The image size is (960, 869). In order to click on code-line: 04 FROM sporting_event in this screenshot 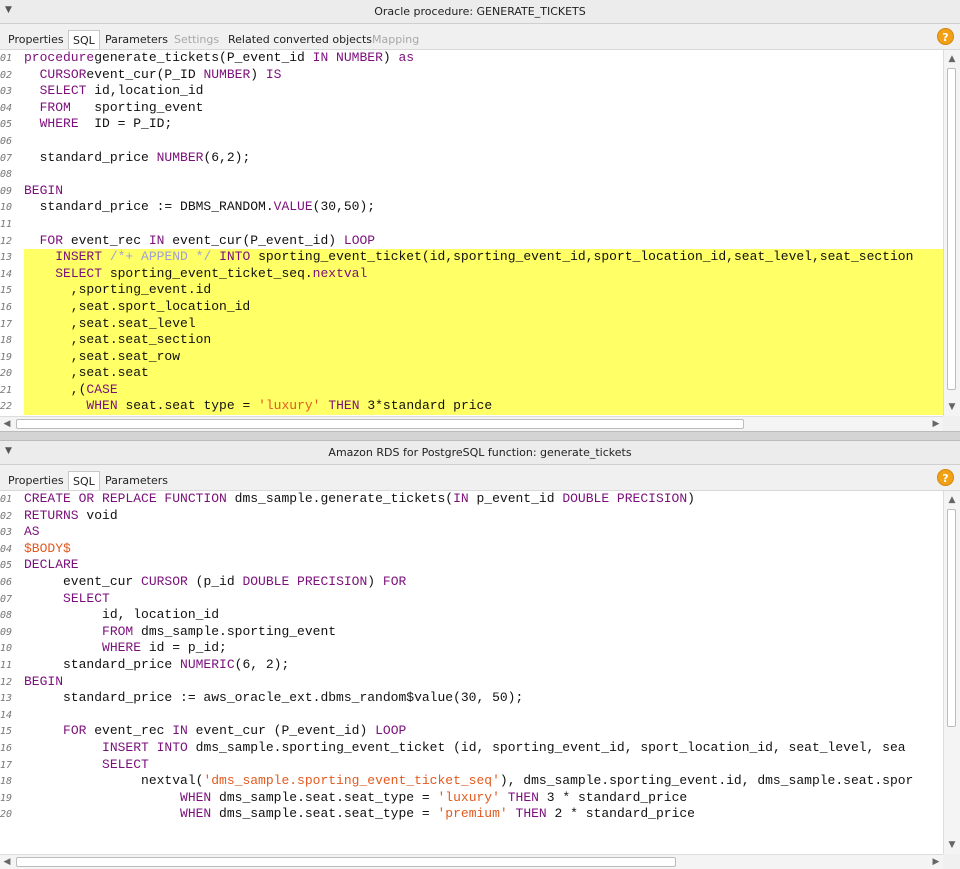, I will do `click(471, 108)`.